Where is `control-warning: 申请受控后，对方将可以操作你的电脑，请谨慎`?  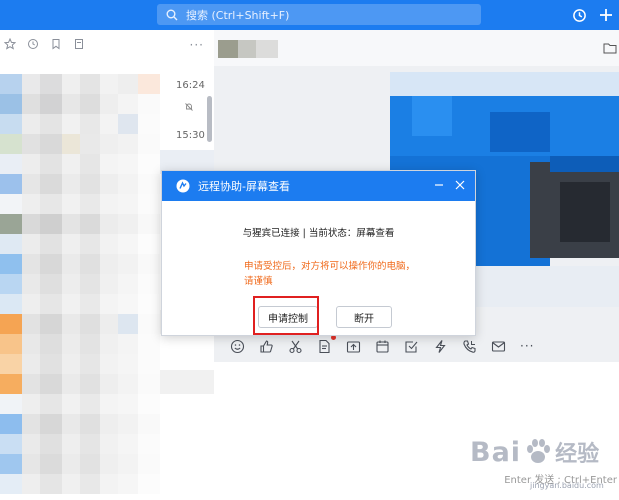
control-warning: 申请受控后，对方将可以操作你的电脑，请谨慎 is located at coordinates (330, 274).